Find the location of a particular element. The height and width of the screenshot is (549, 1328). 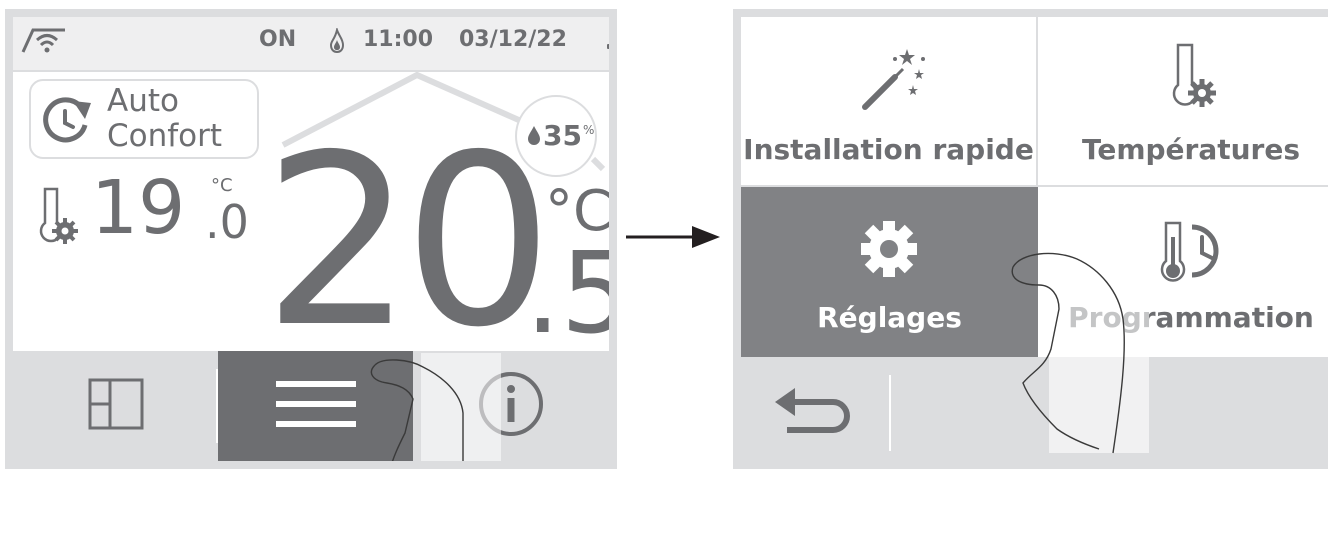

thermometer-clock-icon is located at coordinates (1196, 254).